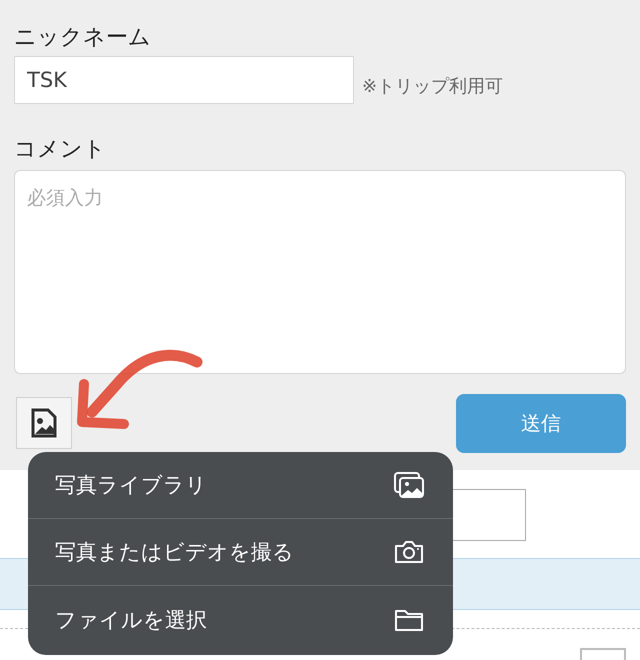 The height and width of the screenshot is (660, 640). I want to click on image-attach-button, so click(44, 423).